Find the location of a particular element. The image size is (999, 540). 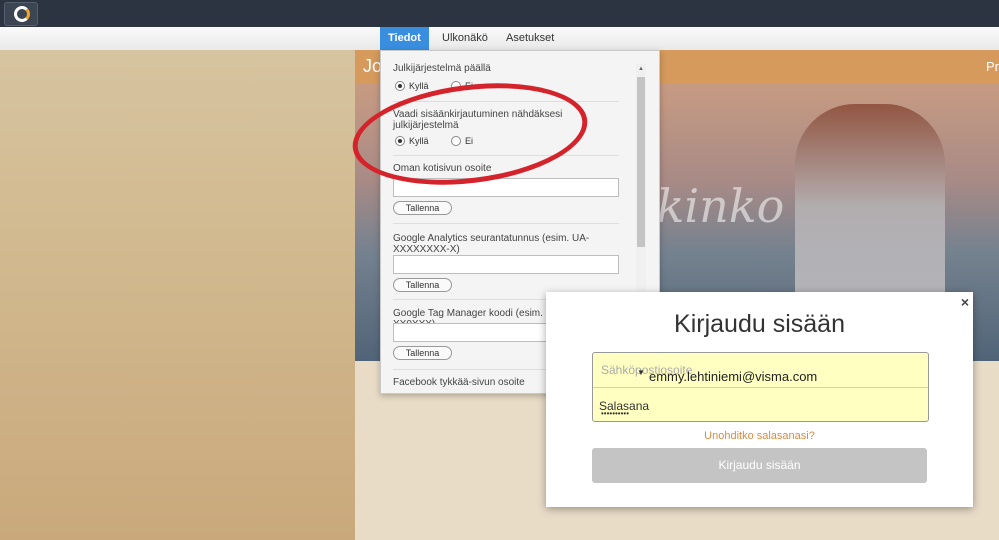

login-submit-button: Kirjaudu sisään is located at coordinates (759, 465).